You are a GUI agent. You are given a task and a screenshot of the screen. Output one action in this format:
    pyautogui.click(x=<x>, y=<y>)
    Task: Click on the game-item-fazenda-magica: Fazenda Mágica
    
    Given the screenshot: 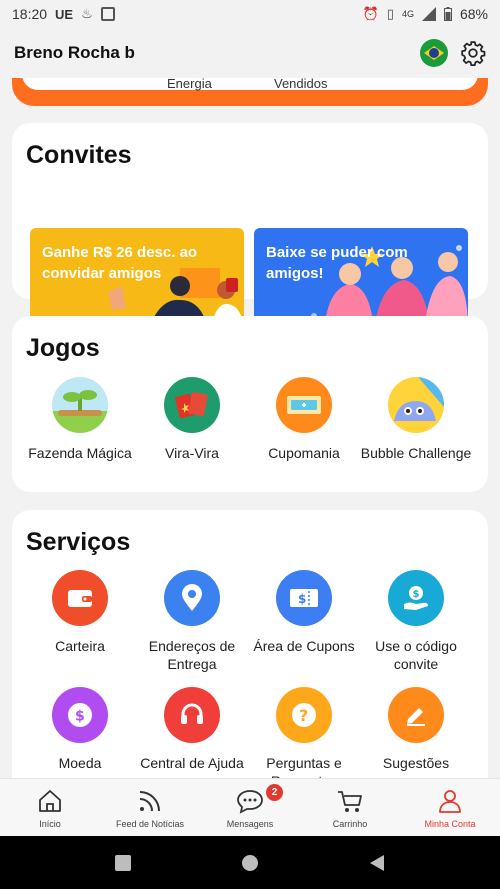 What is the action you would take?
    pyautogui.click(x=80, y=419)
    